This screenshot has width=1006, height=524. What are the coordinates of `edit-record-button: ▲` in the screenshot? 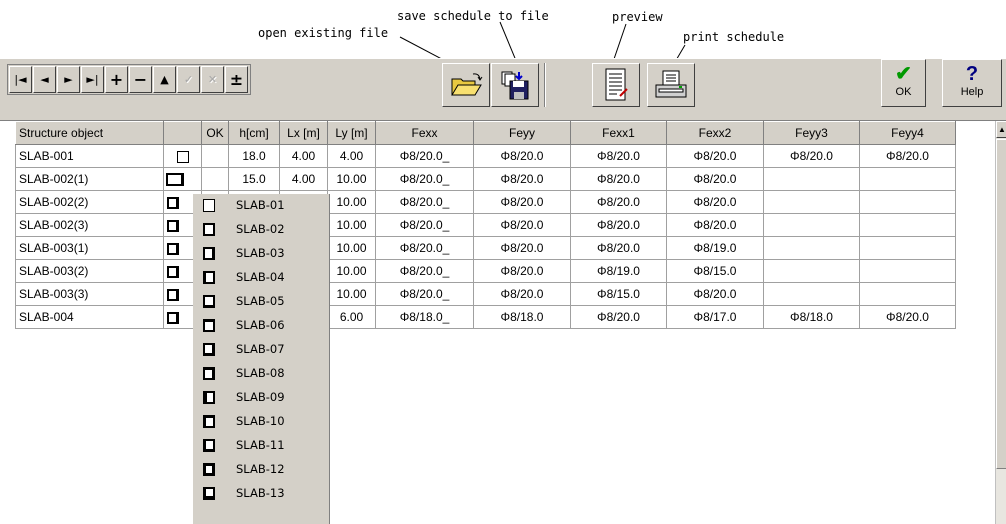 It's located at (164, 79).